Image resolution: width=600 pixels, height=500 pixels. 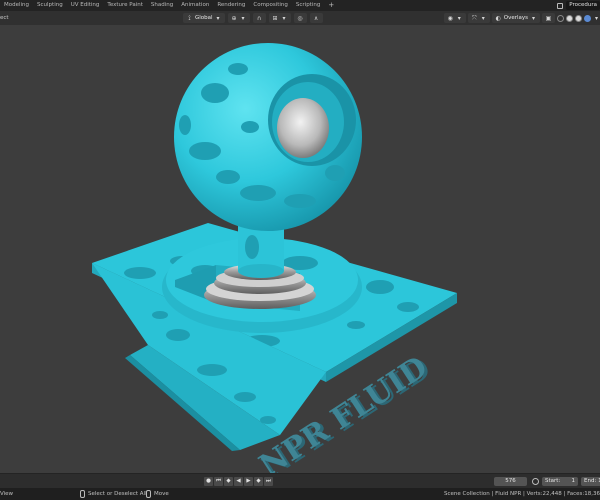 I want to click on status-select-hint: Select or Deselect All, so click(x=113, y=494).